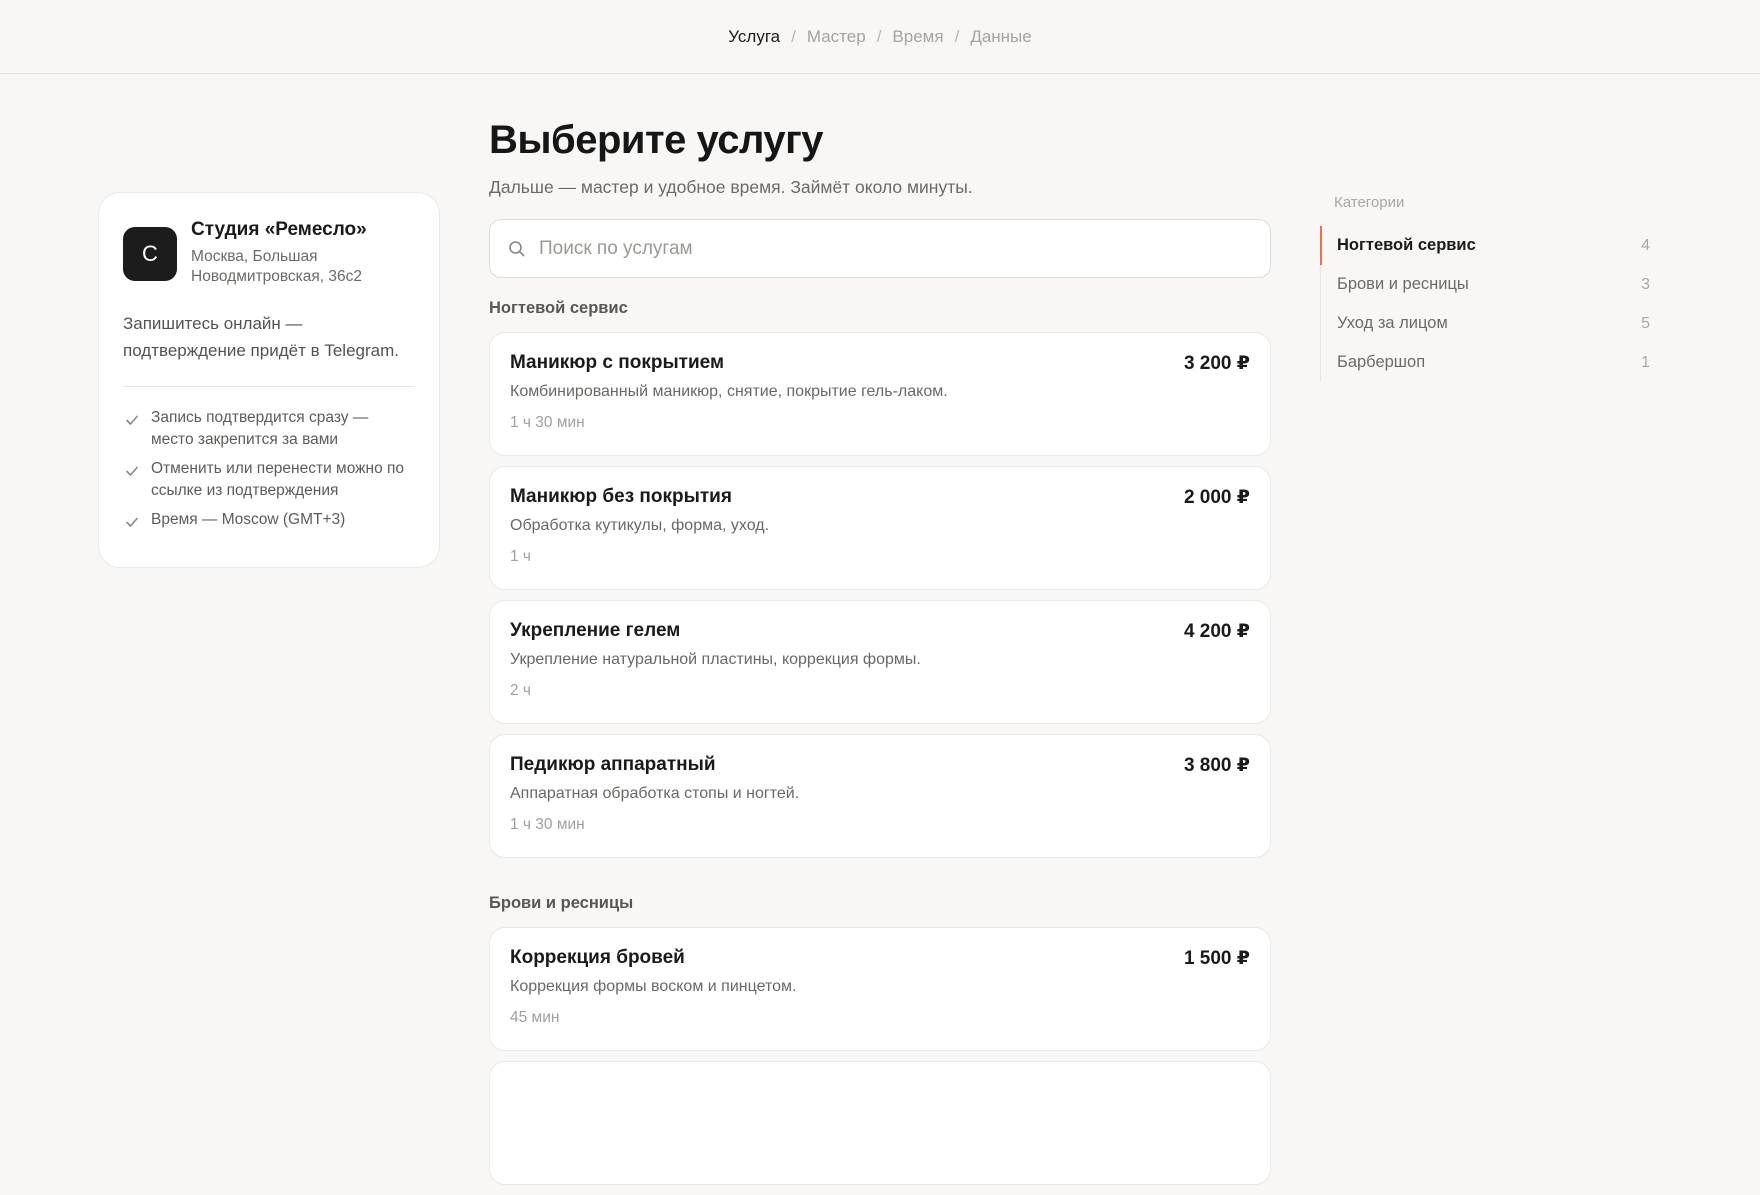 Image resolution: width=1760 pixels, height=1195 pixels. Describe the element at coordinates (836, 37) in the screenshot. I see `breadcrumb-step-master: Мастер` at that location.